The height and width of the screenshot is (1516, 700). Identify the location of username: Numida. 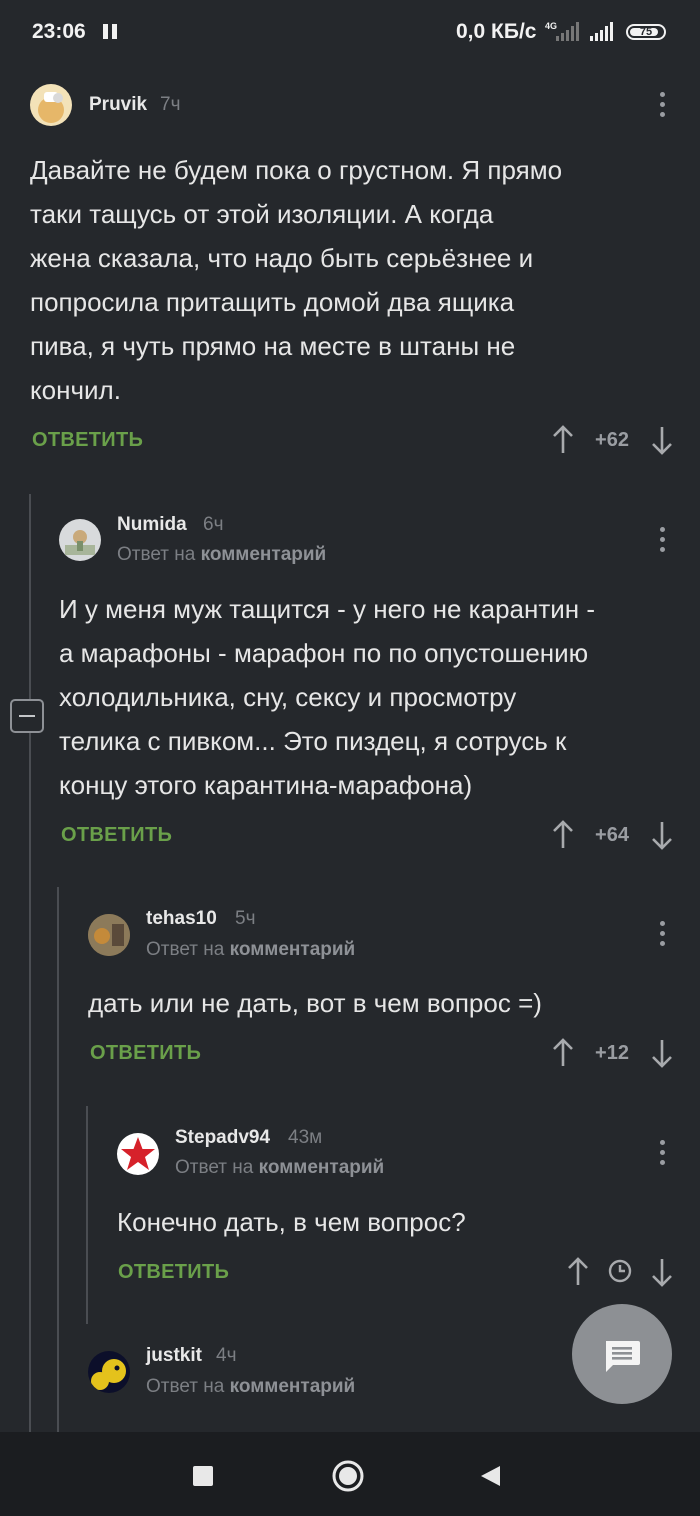
(152, 525).